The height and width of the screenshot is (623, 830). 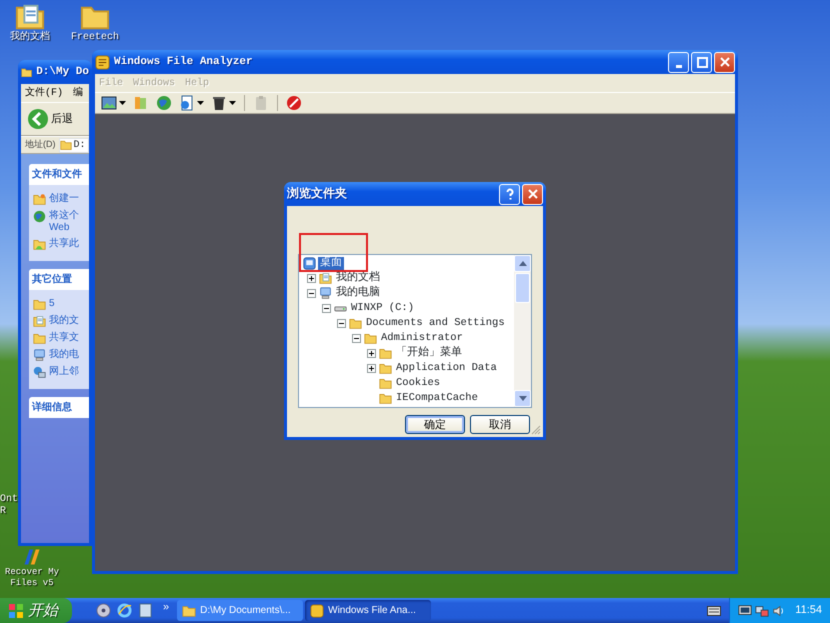 What do you see at coordinates (64, 321) in the screenshot?
I see `task-link: 我的文` at bounding box center [64, 321].